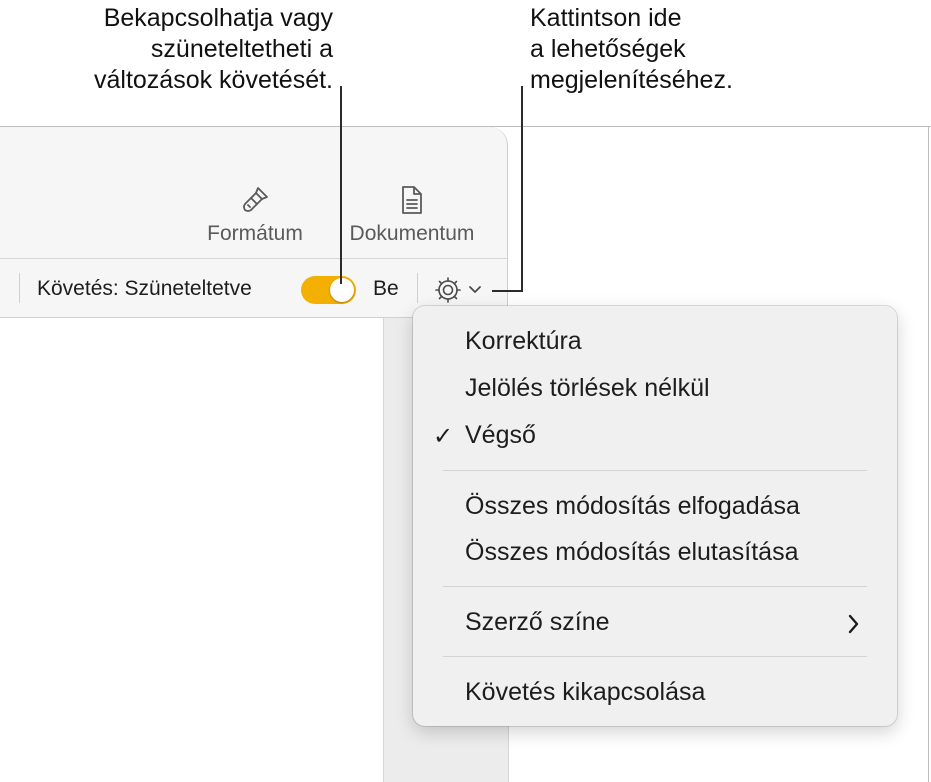 This screenshot has width=931, height=782. What do you see at coordinates (458, 290) in the screenshot?
I see `gear-icon` at bounding box center [458, 290].